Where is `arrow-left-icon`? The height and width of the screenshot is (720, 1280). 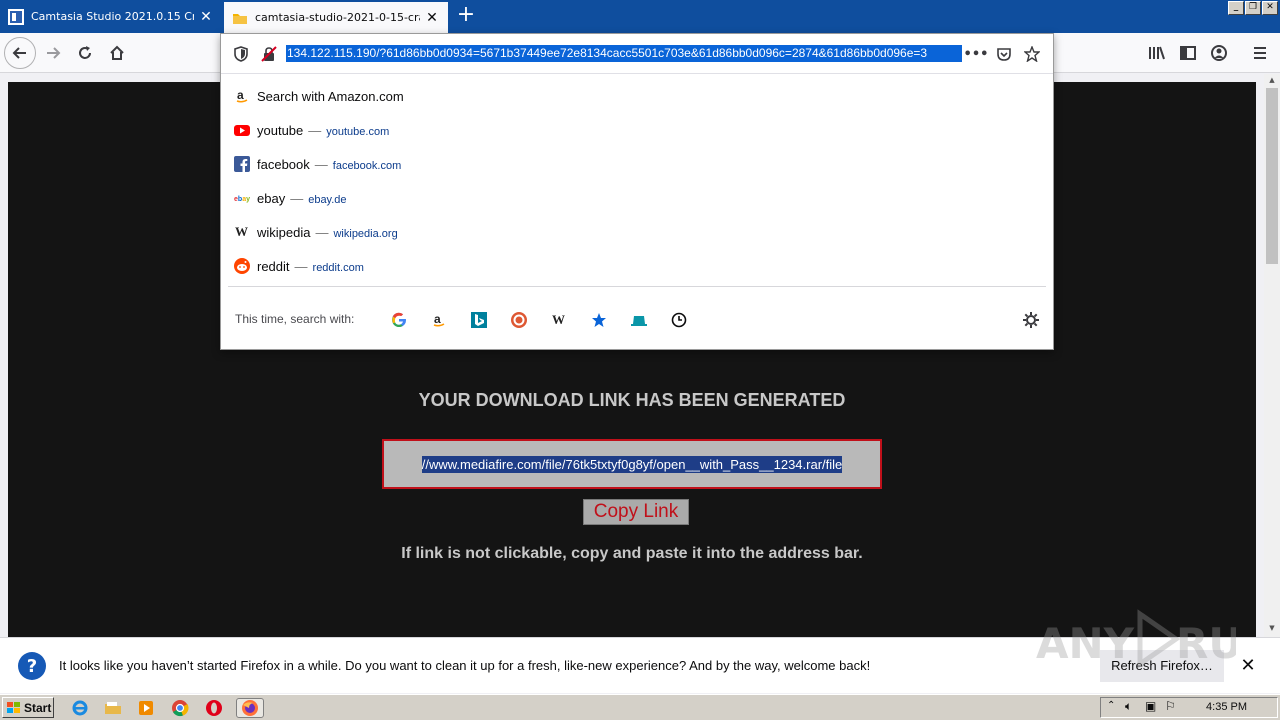
arrow-left-icon is located at coordinates (19, 53).